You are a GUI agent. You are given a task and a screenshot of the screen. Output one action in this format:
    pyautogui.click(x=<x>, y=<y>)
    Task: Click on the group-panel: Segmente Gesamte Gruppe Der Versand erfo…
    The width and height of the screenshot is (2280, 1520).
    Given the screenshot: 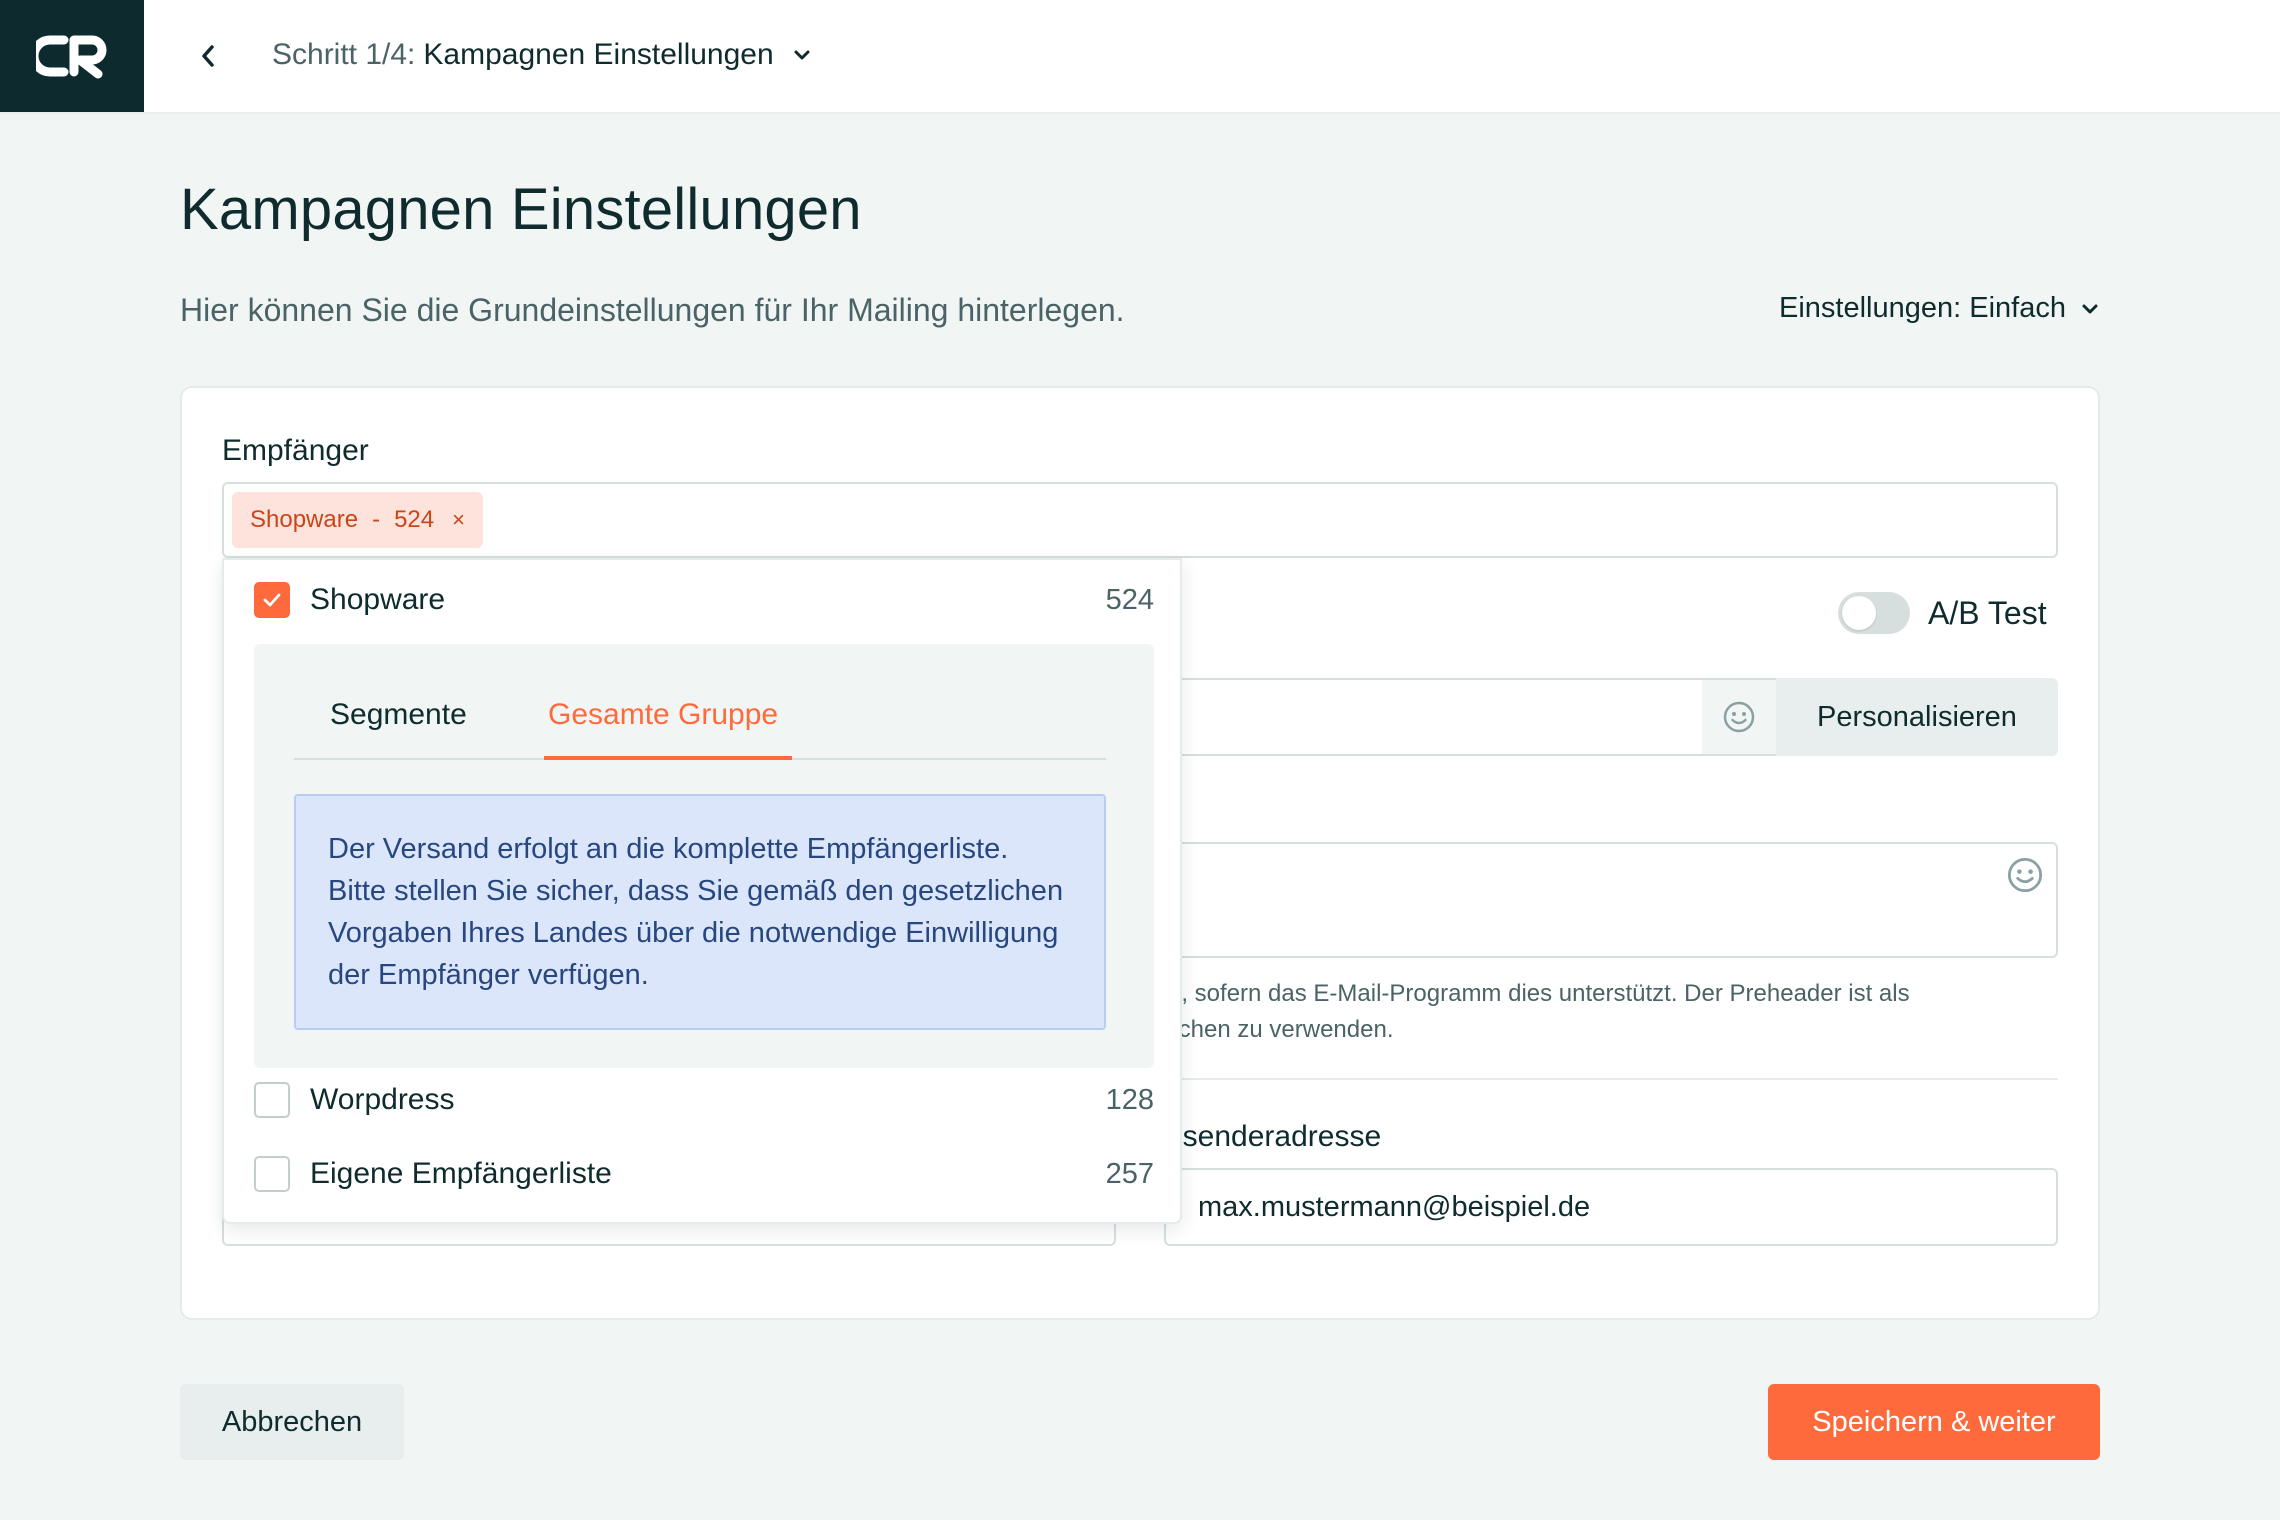 What is the action you would take?
    pyautogui.click(x=704, y=856)
    